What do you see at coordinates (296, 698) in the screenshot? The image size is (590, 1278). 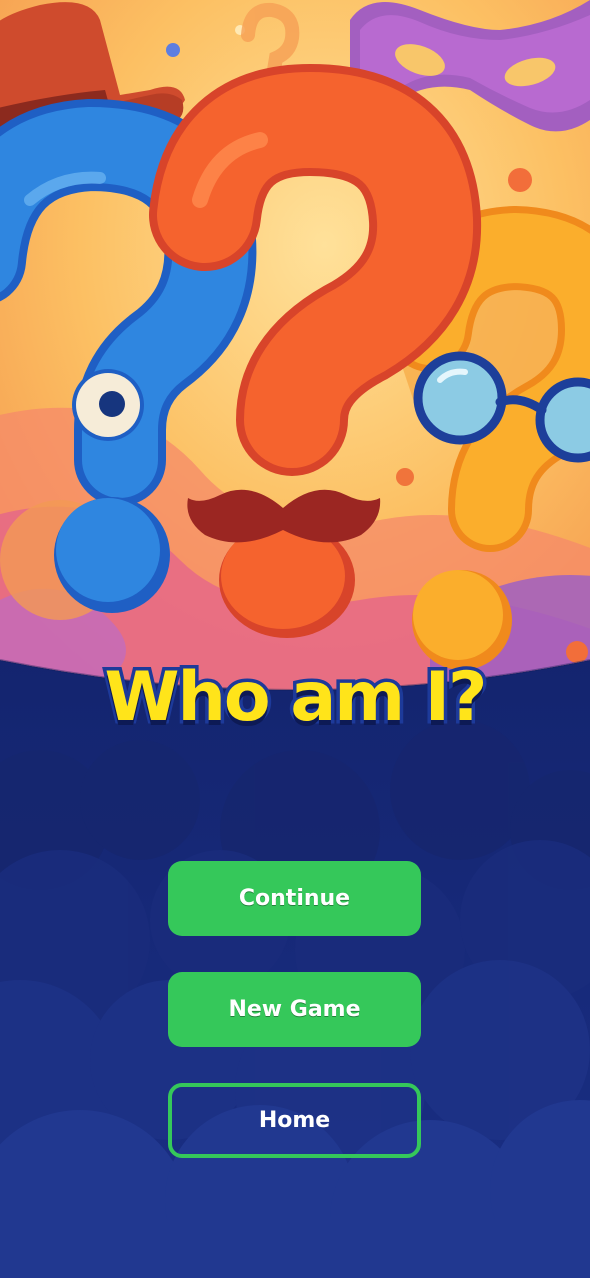 I see `game-title: Who am I?` at bounding box center [296, 698].